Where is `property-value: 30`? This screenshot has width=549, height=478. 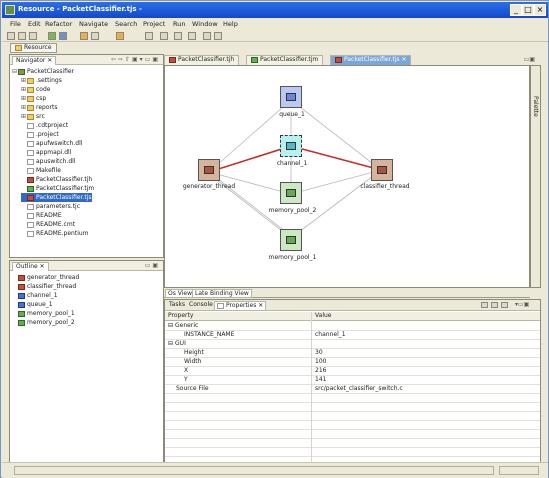 property-value: 30 is located at coordinates (319, 353).